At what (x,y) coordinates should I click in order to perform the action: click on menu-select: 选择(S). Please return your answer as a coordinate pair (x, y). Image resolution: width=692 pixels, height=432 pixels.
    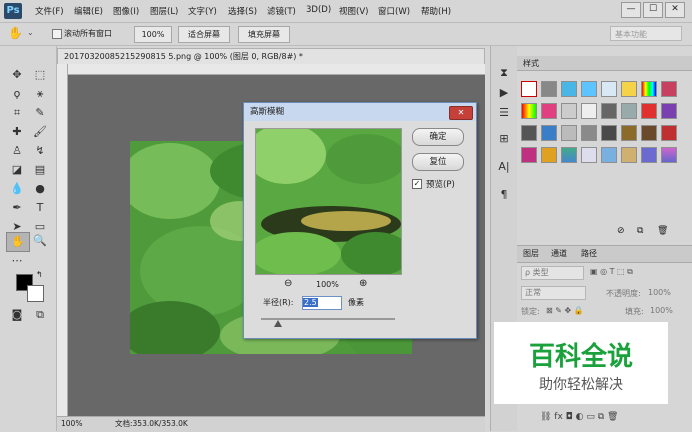
    Looking at the image, I should click on (242, 11).